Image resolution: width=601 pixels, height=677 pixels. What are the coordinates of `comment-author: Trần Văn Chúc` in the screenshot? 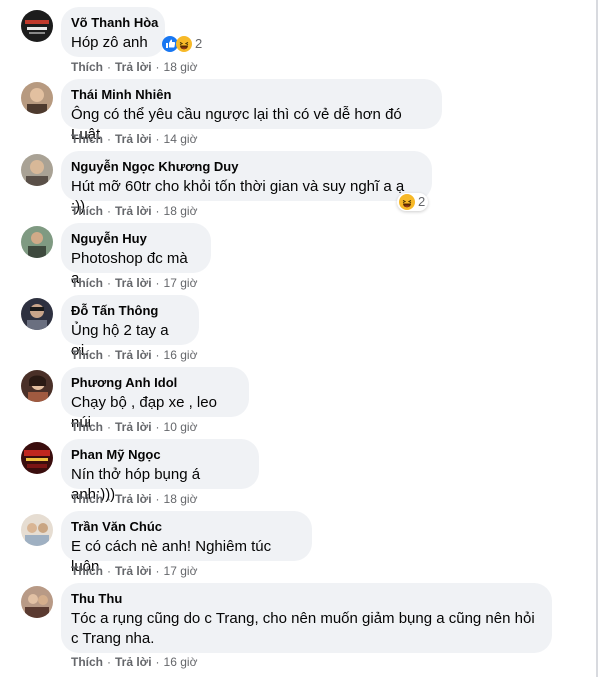 It's located at (185, 527).